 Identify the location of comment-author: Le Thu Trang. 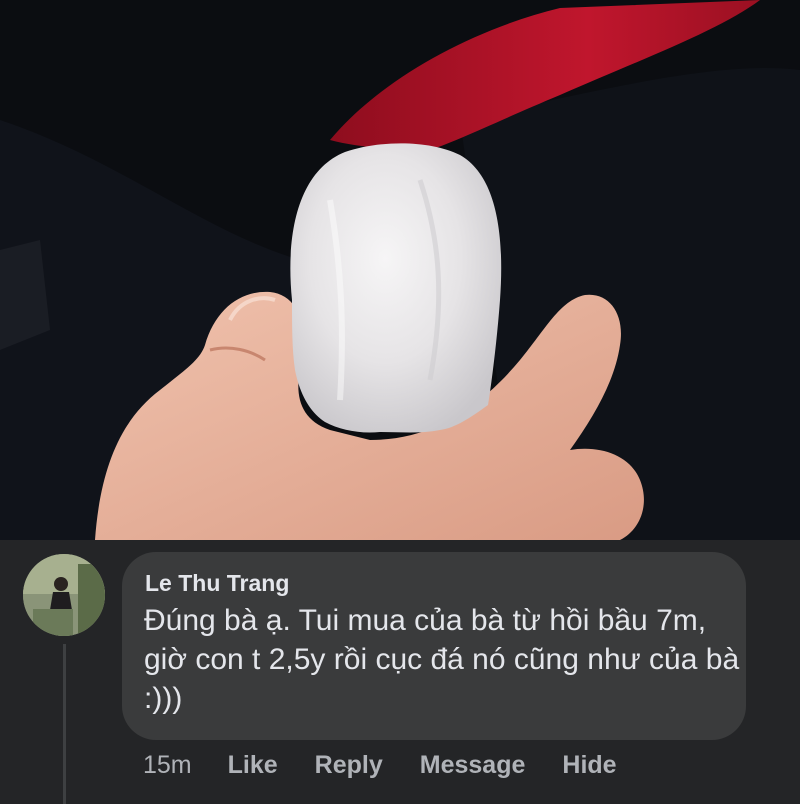
(434, 583).